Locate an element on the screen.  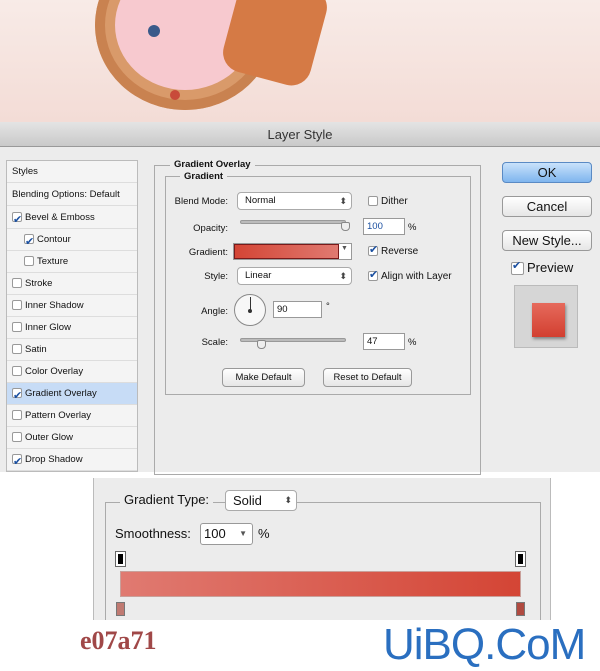
style-label: Style: is located at coordinates (216, 276).